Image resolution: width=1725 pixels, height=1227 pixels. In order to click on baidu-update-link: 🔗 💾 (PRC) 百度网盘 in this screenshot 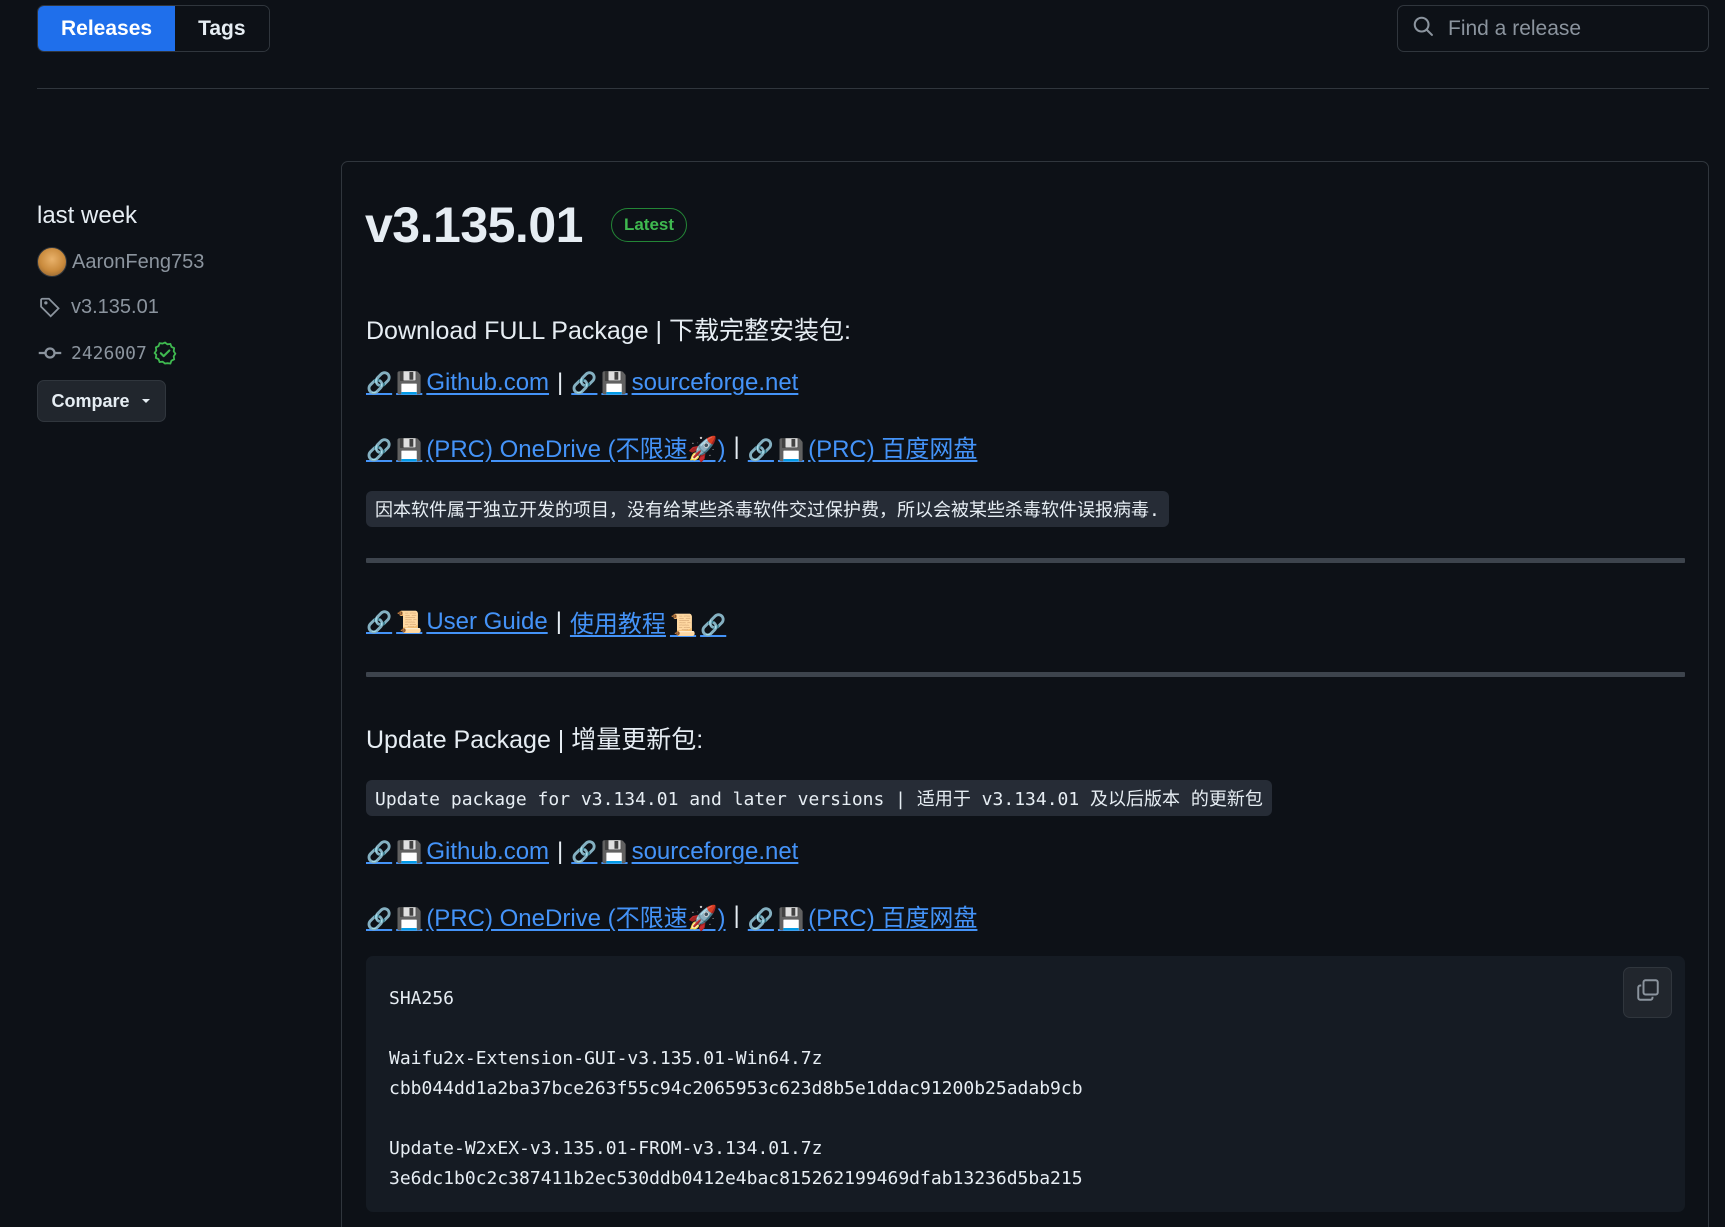, I will do `click(863, 915)`.